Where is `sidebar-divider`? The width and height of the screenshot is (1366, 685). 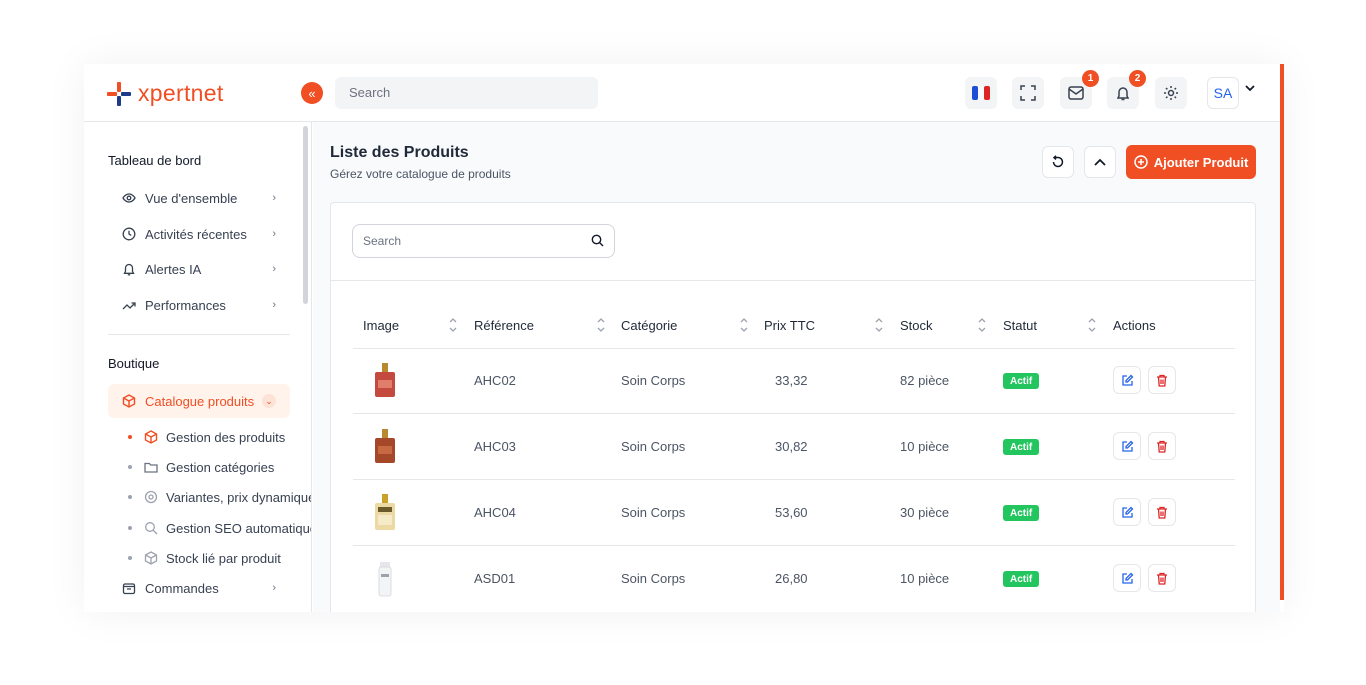 sidebar-divider is located at coordinates (199, 334).